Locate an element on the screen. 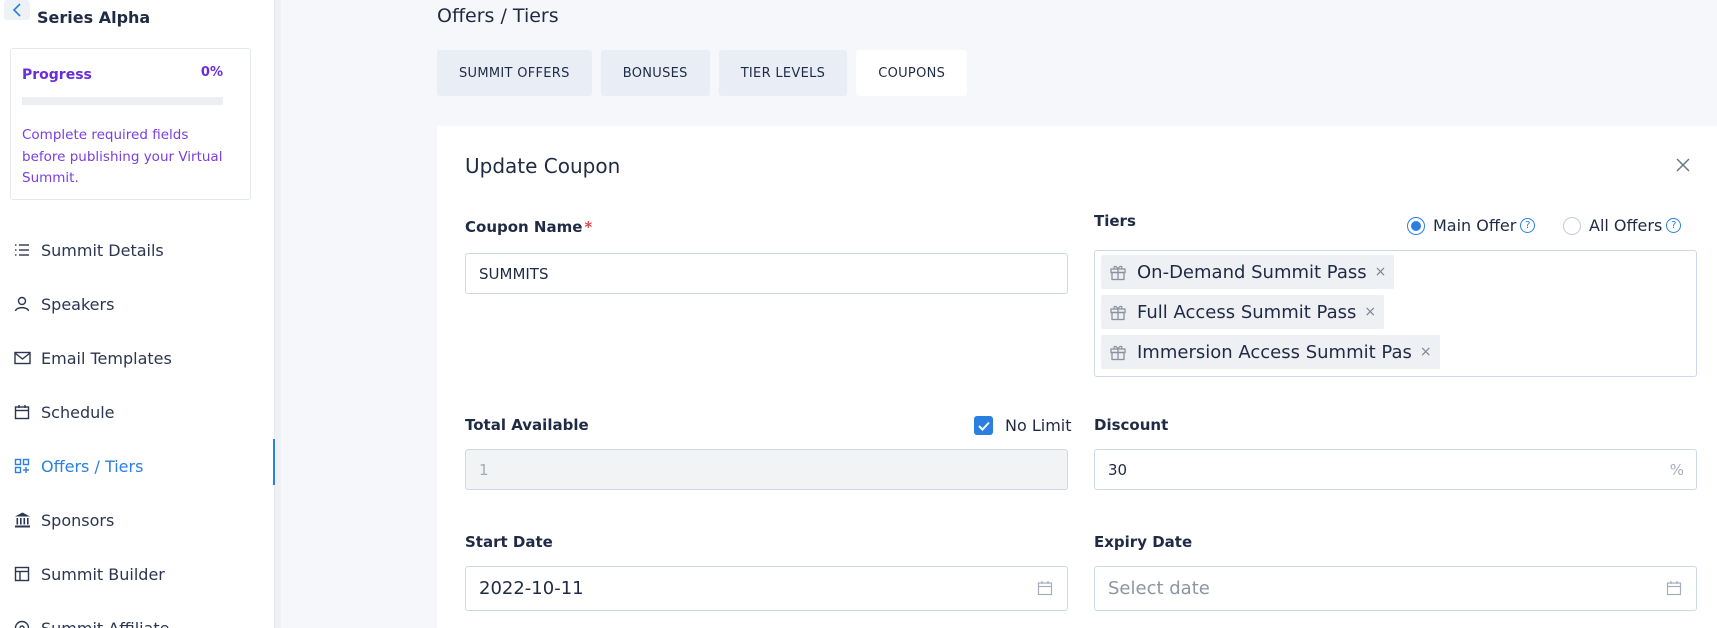  sidebar-item-label: Email Templates is located at coordinates (106, 358).